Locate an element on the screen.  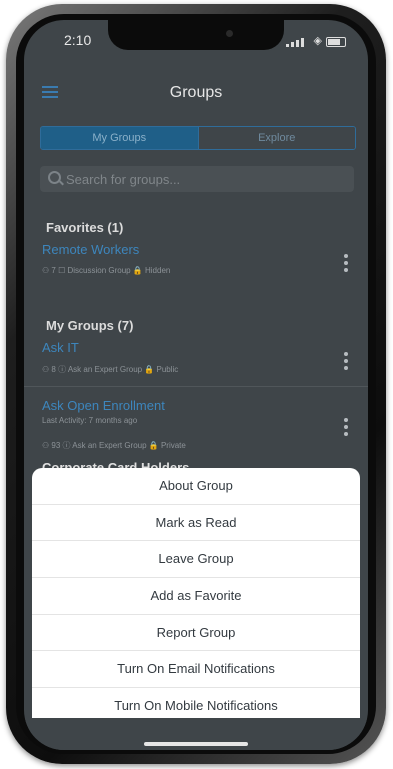
group-name: Ask IT is located at coordinates (60, 347).